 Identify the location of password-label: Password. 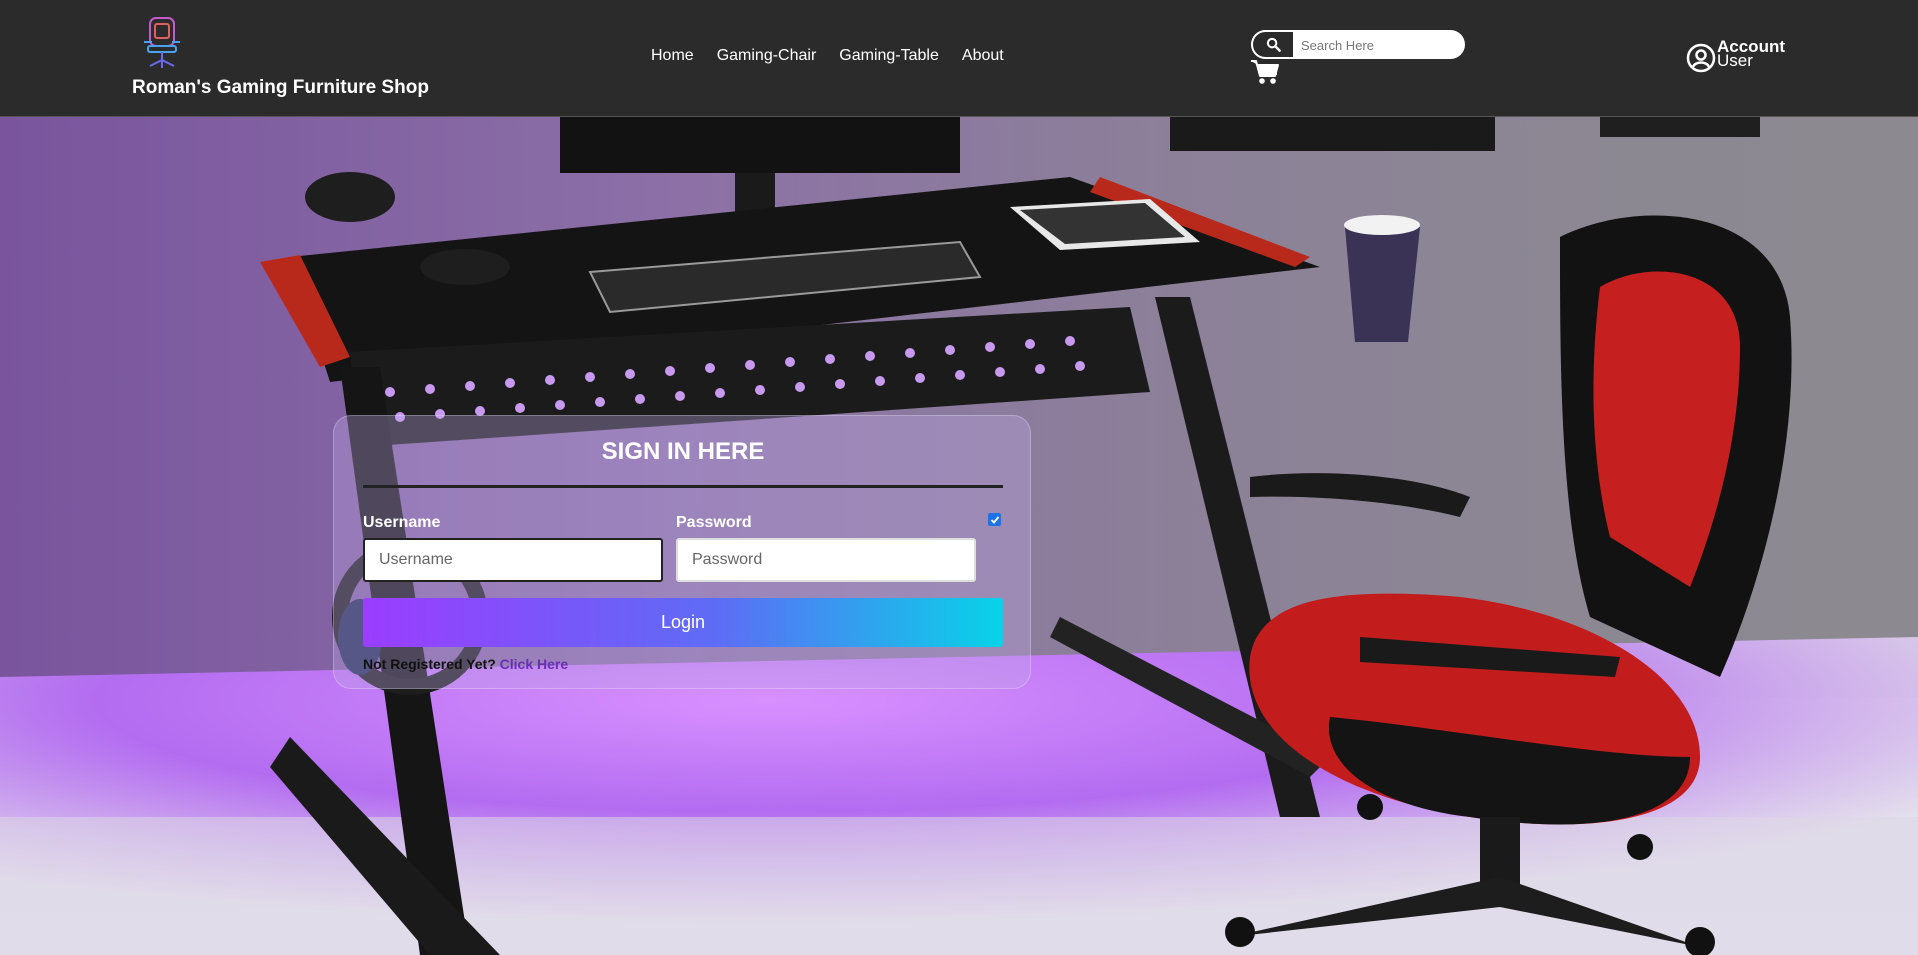
(714, 522).